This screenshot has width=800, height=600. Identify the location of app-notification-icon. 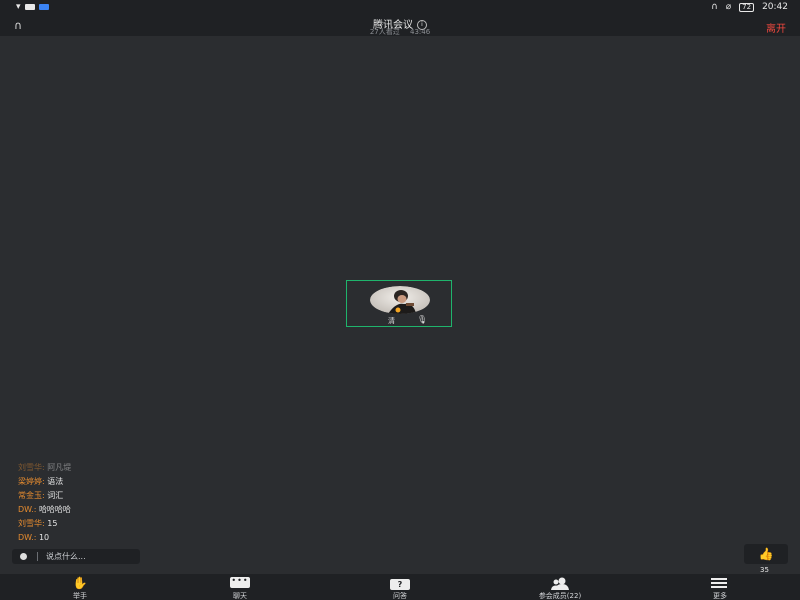
(43, 7).